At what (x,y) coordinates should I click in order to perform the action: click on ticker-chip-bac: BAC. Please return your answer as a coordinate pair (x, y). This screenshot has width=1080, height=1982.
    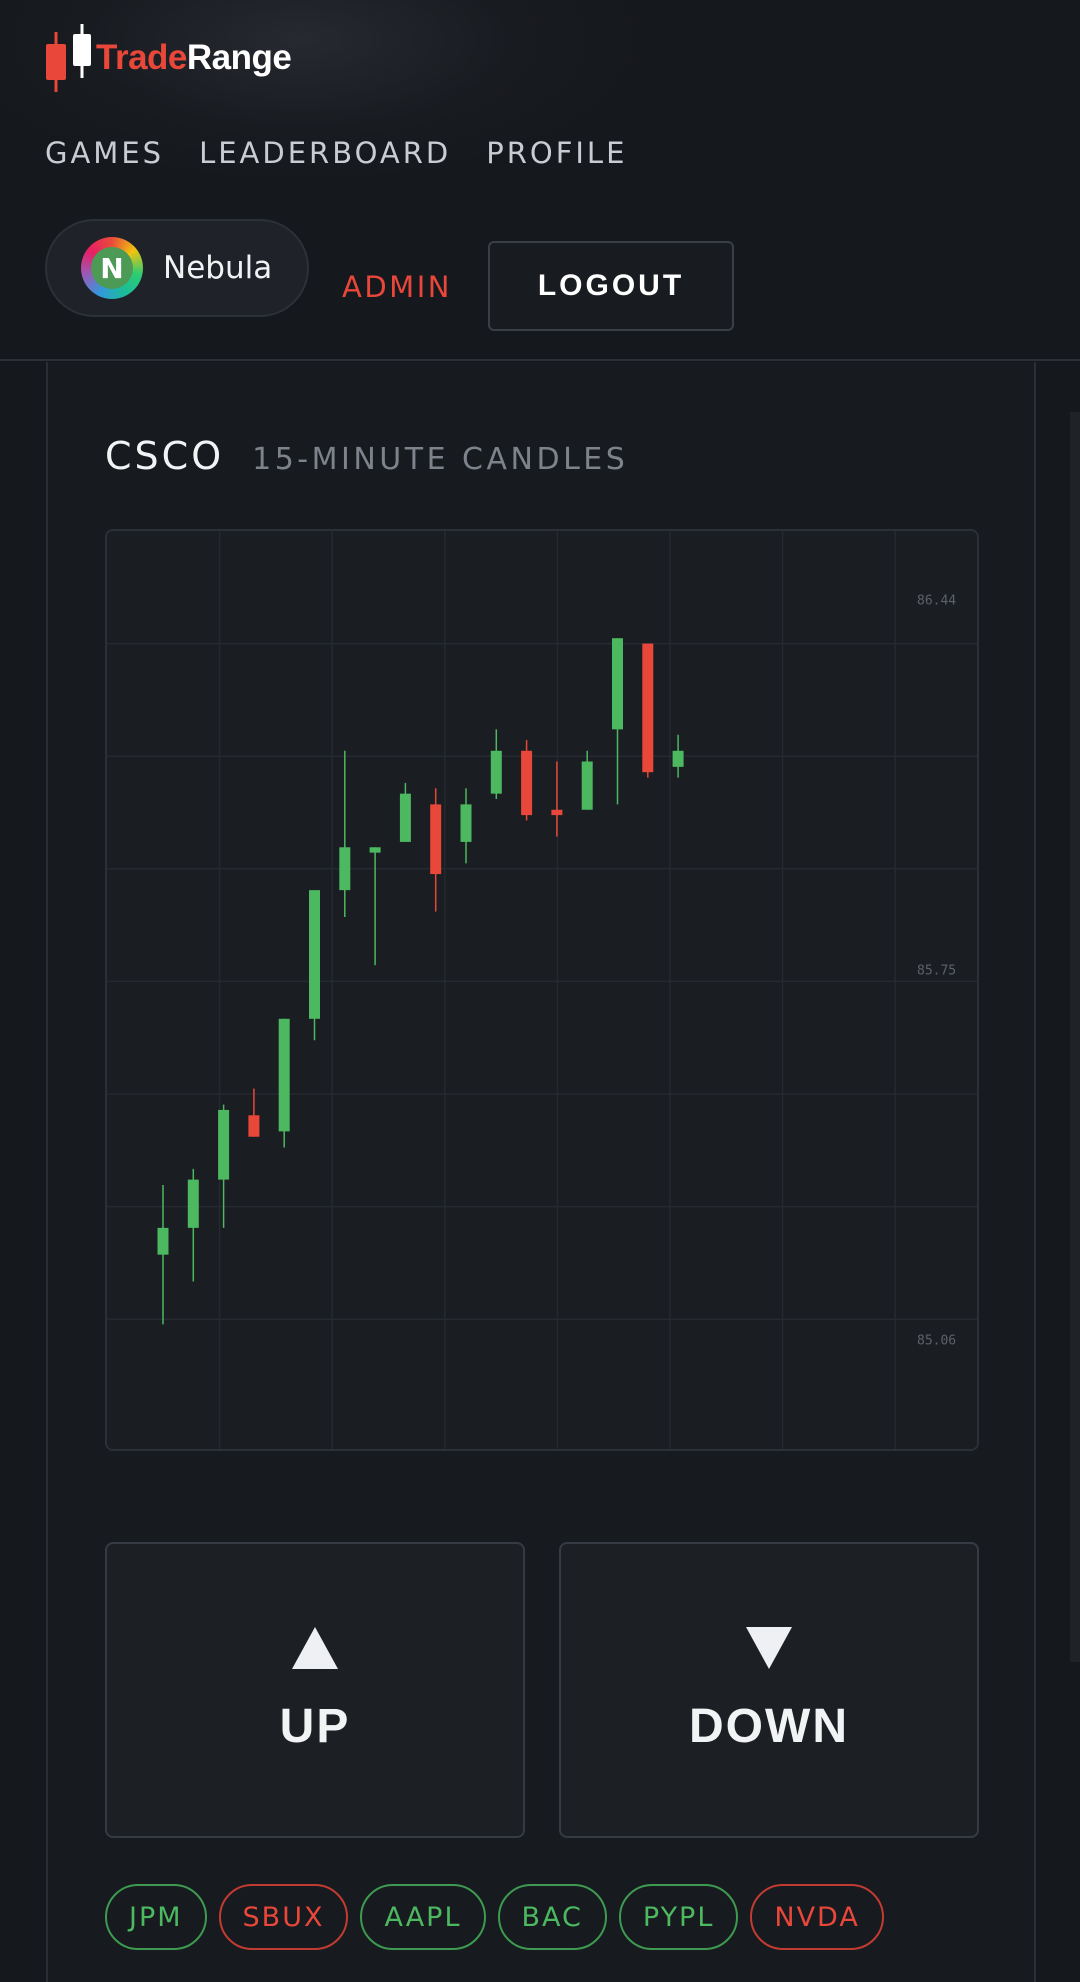
    Looking at the image, I should click on (552, 1917).